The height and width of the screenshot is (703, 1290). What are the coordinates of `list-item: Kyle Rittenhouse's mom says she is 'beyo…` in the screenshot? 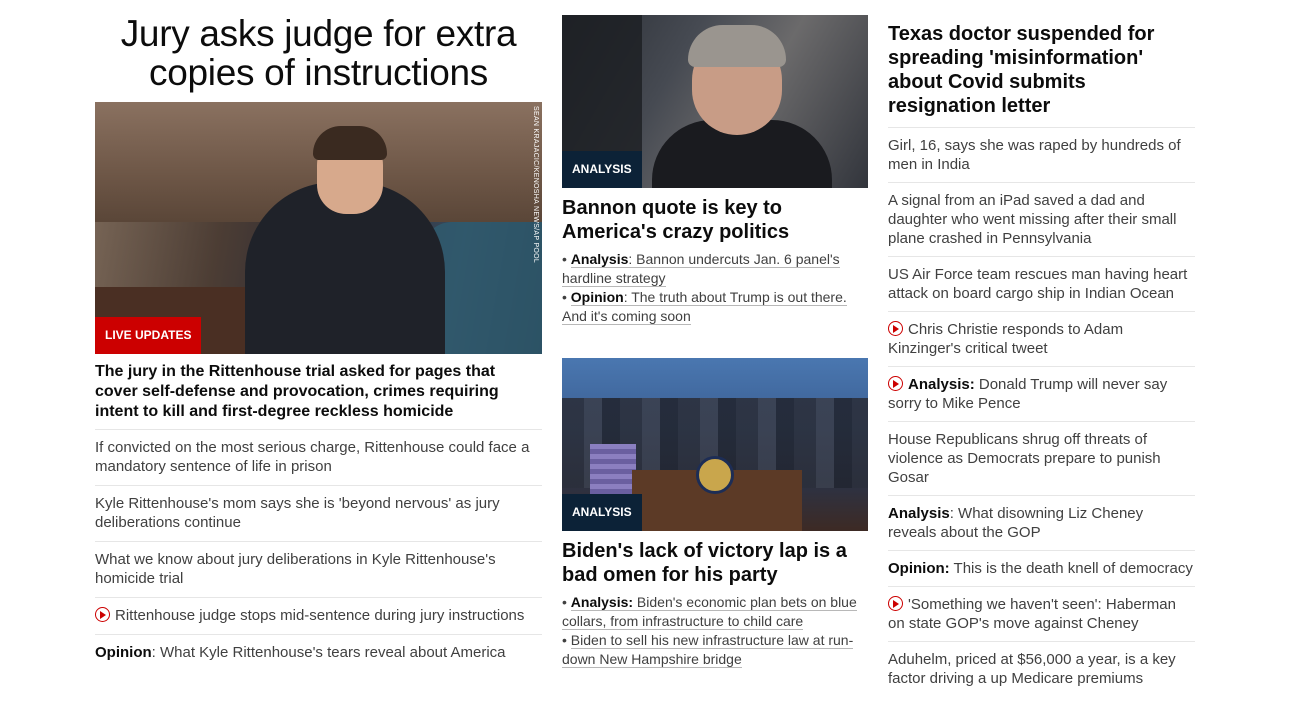 It's located at (318, 513).